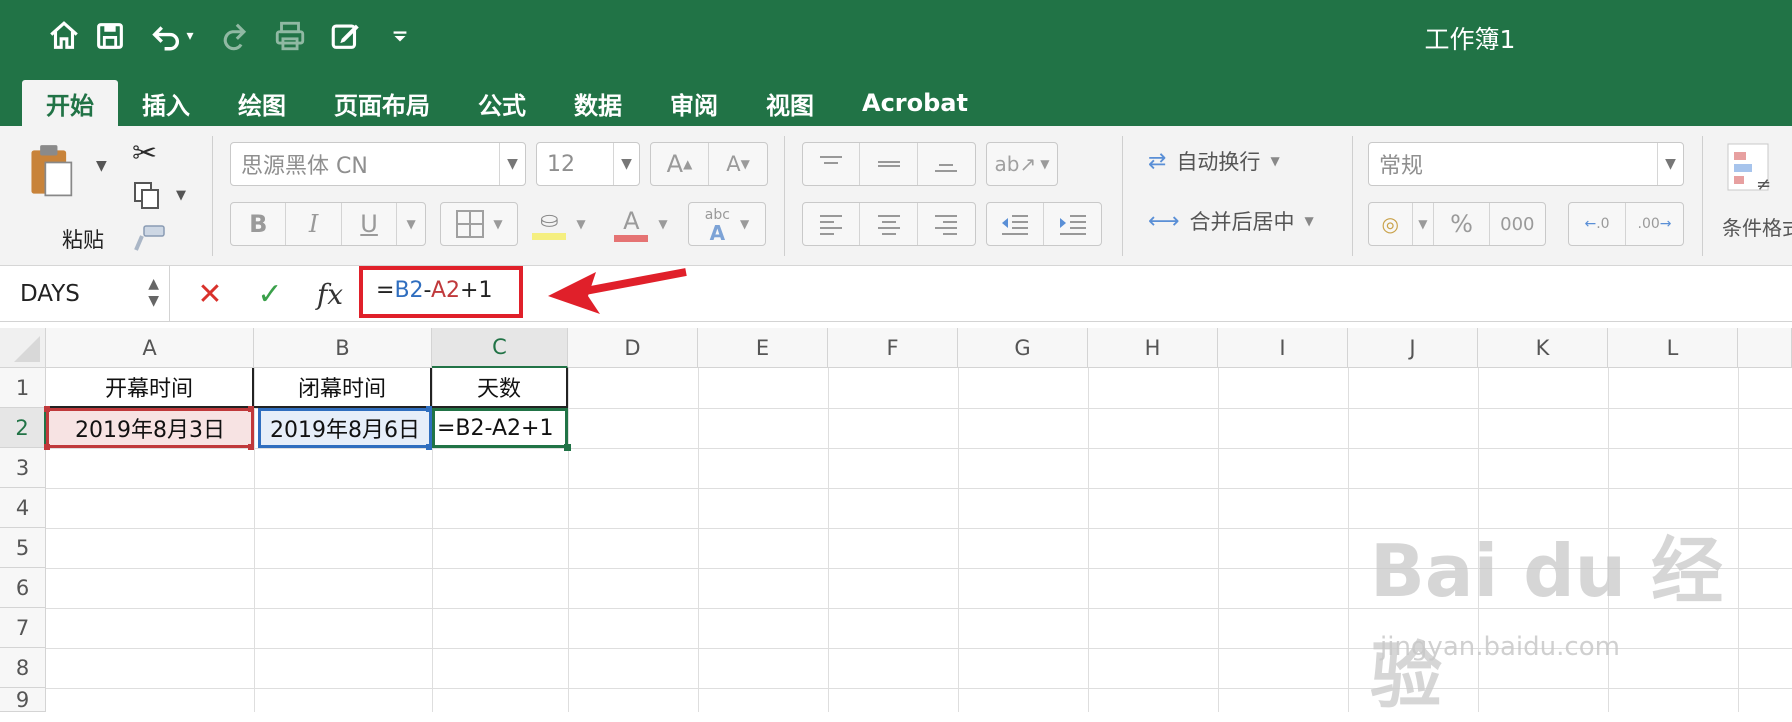 The height and width of the screenshot is (722, 1792). Describe the element at coordinates (314, 224) in the screenshot. I see `italic-button: I` at that location.